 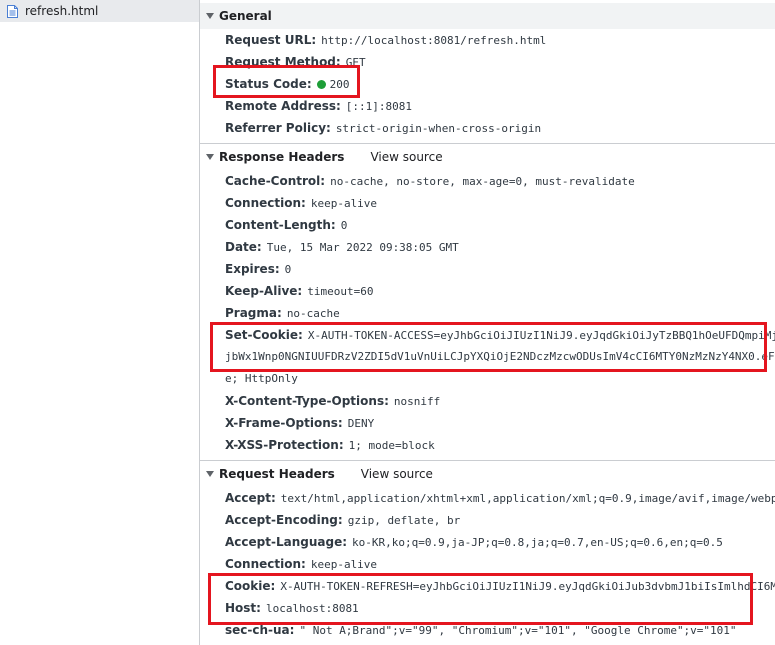 I want to click on response-header-row: X-Content-Type-Options: nosniff, so click(x=333, y=401).